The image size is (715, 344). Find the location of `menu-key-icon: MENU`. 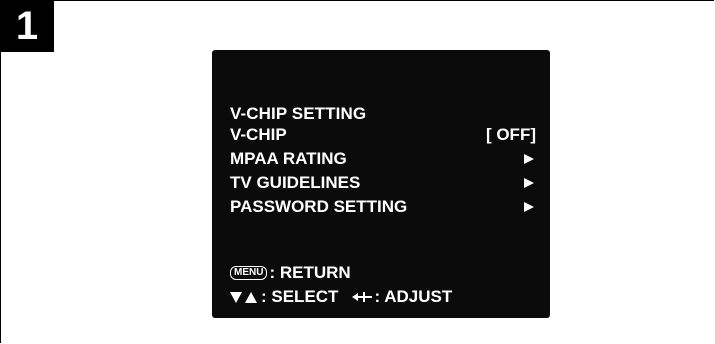

menu-key-icon: MENU is located at coordinates (249, 273).